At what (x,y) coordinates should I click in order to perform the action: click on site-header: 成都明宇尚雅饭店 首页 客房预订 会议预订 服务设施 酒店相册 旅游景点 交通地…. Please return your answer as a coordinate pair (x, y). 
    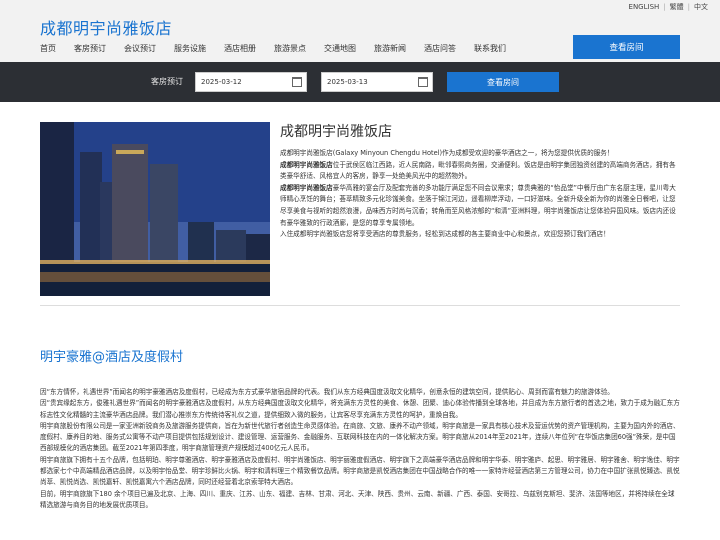
    Looking at the image, I should click on (360, 31).